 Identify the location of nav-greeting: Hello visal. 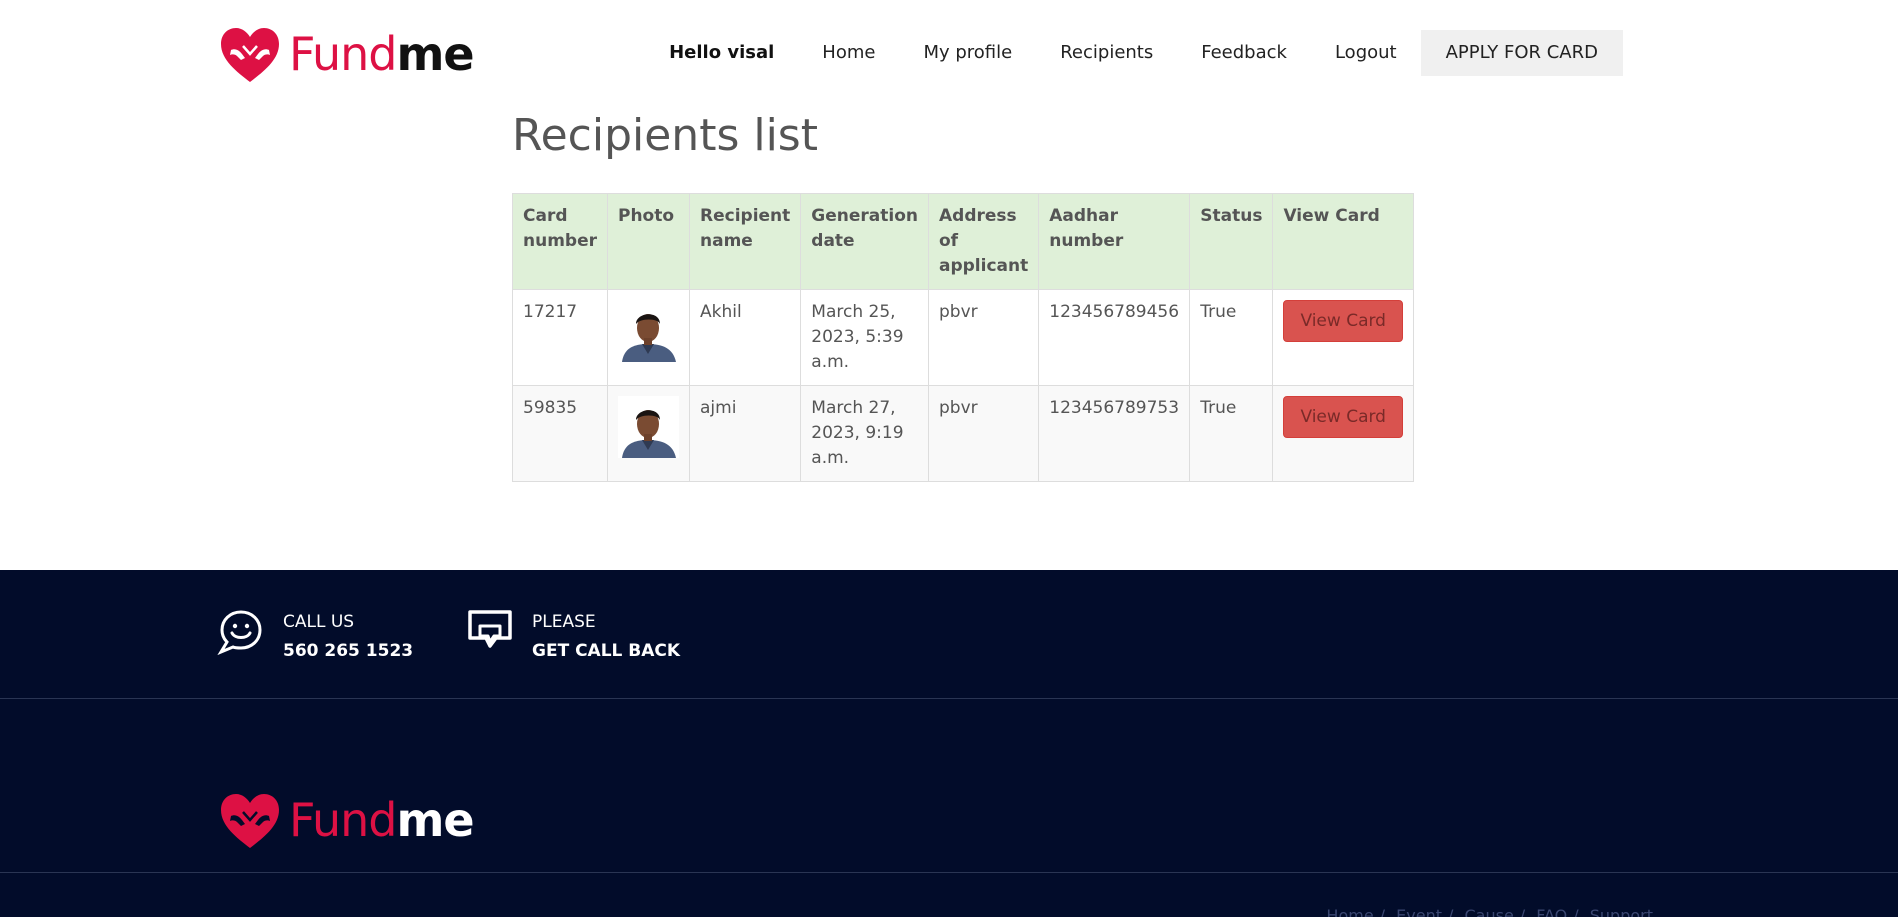
(721, 53).